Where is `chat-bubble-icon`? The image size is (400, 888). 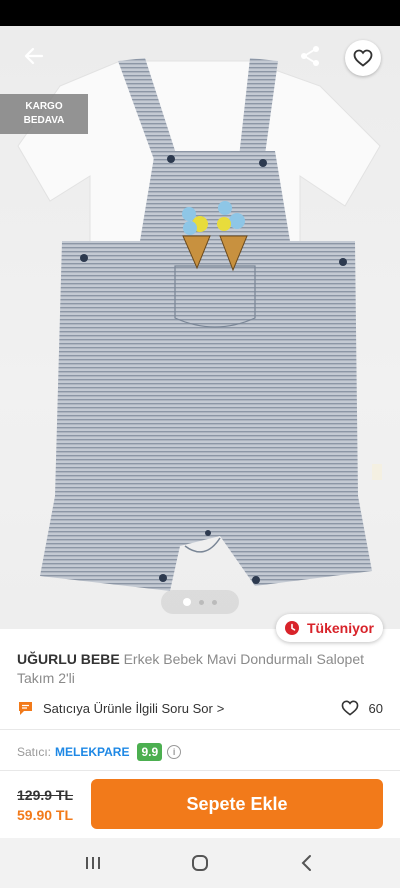 chat-bubble-icon is located at coordinates (25, 708).